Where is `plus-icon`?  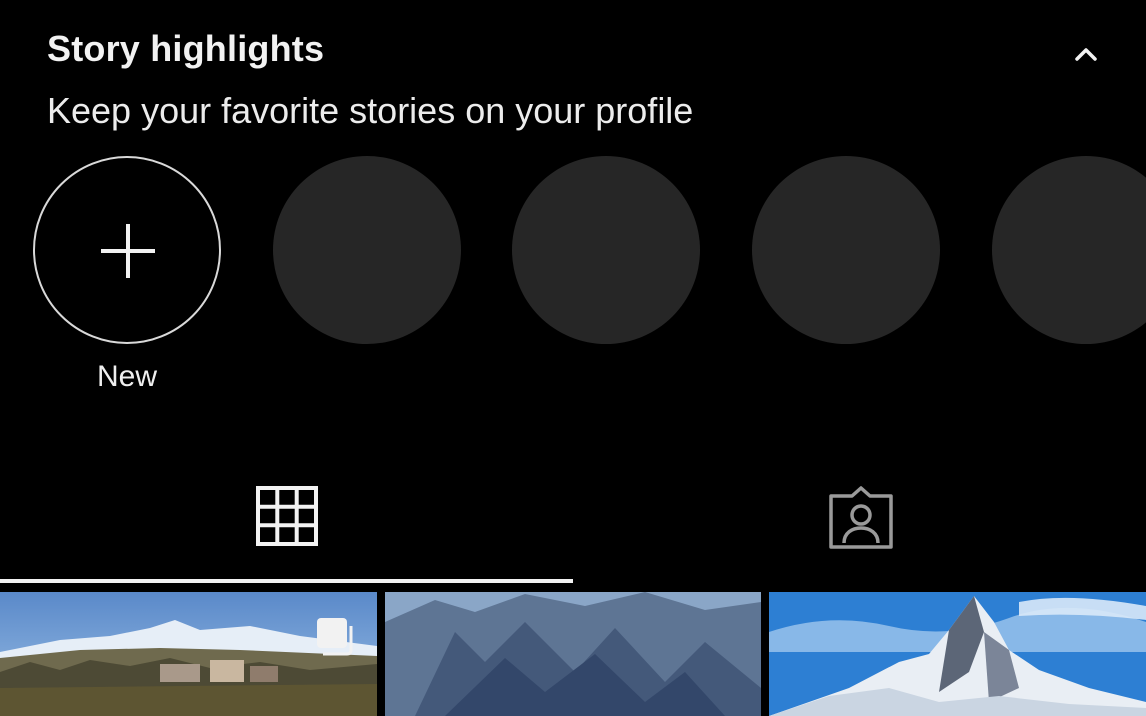 plus-icon is located at coordinates (128, 251).